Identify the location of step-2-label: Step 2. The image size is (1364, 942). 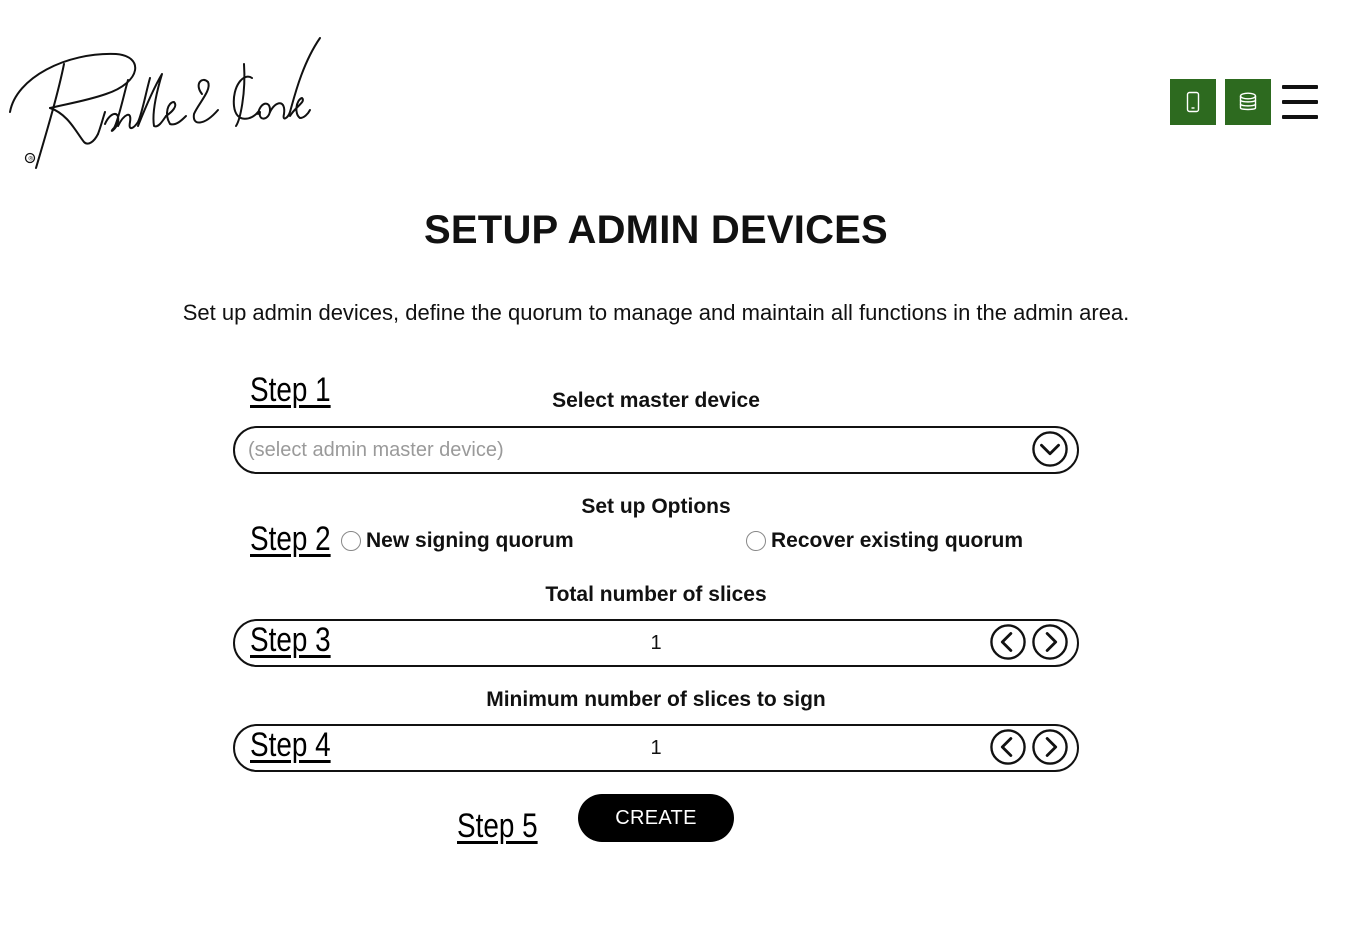
(290, 539).